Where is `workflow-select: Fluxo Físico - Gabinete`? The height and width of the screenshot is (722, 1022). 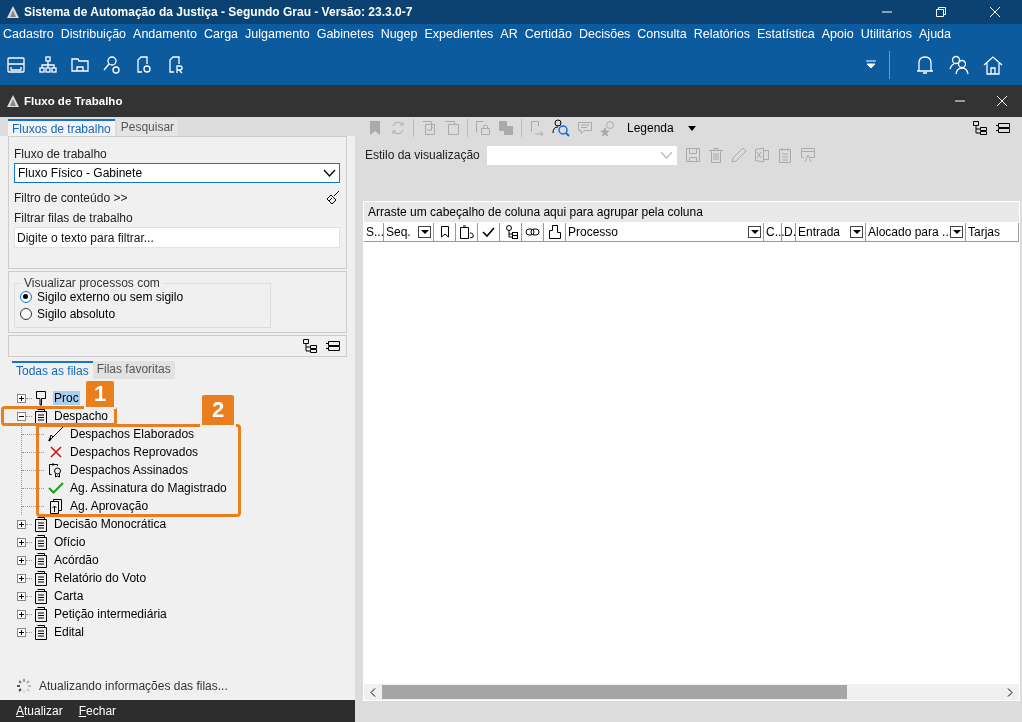
workflow-select: Fluxo Físico - Gabinete is located at coordinates (177, 173).